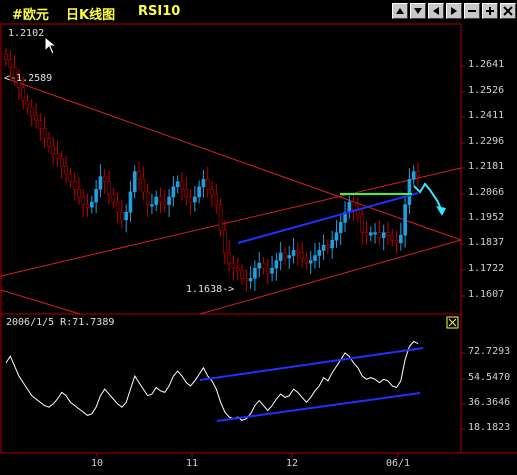 Image resolution: width=517 pixels, height=475 pixels. What do you see at coordinates (452, 322) in the screenshot?
I see `close-icon` at bounding box center [452, 322].